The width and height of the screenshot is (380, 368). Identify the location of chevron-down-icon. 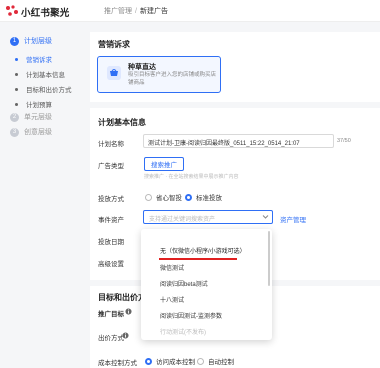
(265, 217).